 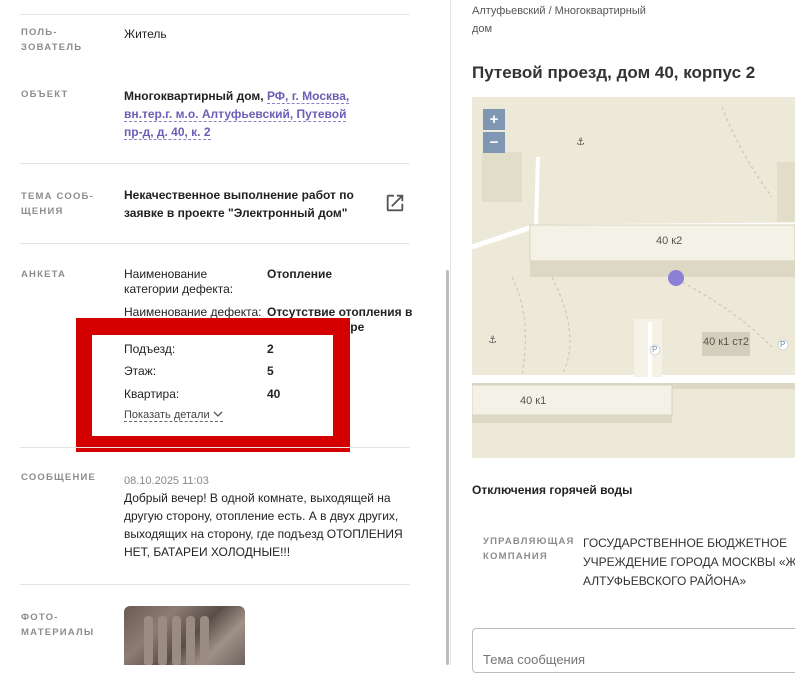 What do you see at coordinates (533, 401) in the screenshot?
I see `map-label-40k1: 40 к1` at bounding box center [533, 401].